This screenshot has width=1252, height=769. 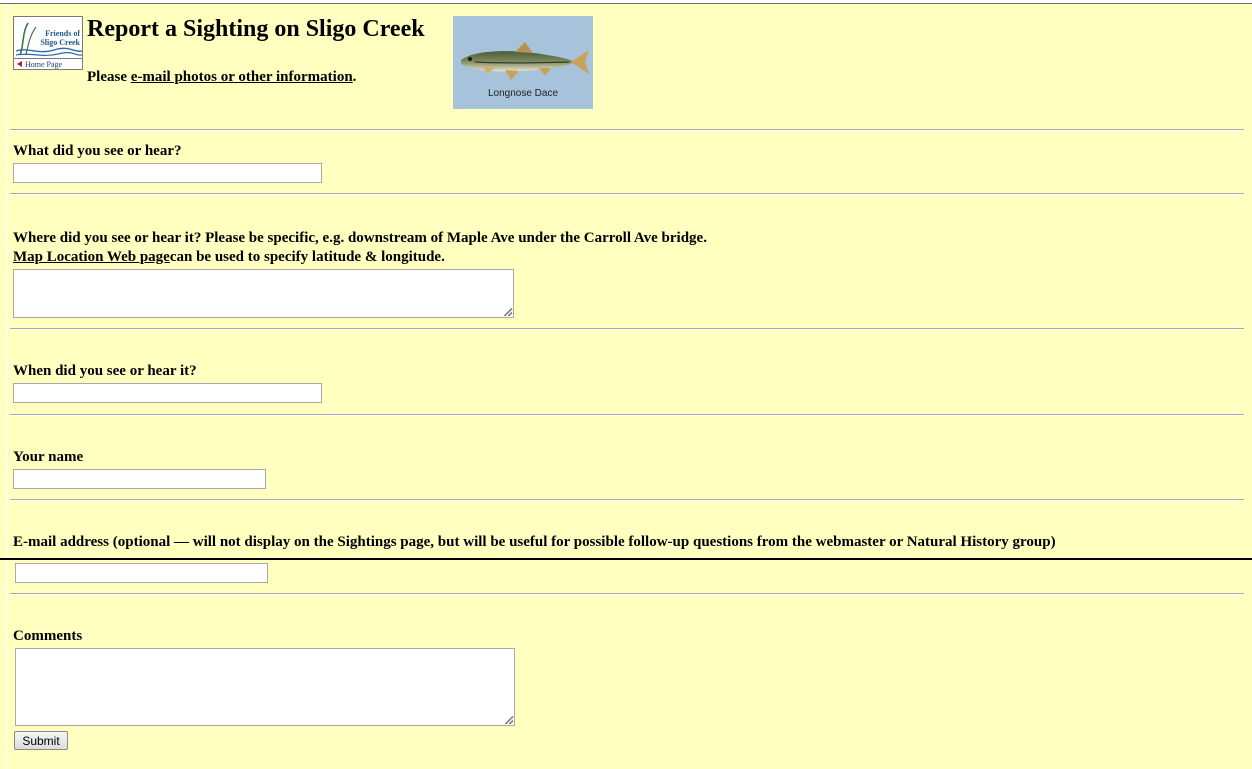 I want to click on home-page-label: Home Page, so click(x=48, y=63).